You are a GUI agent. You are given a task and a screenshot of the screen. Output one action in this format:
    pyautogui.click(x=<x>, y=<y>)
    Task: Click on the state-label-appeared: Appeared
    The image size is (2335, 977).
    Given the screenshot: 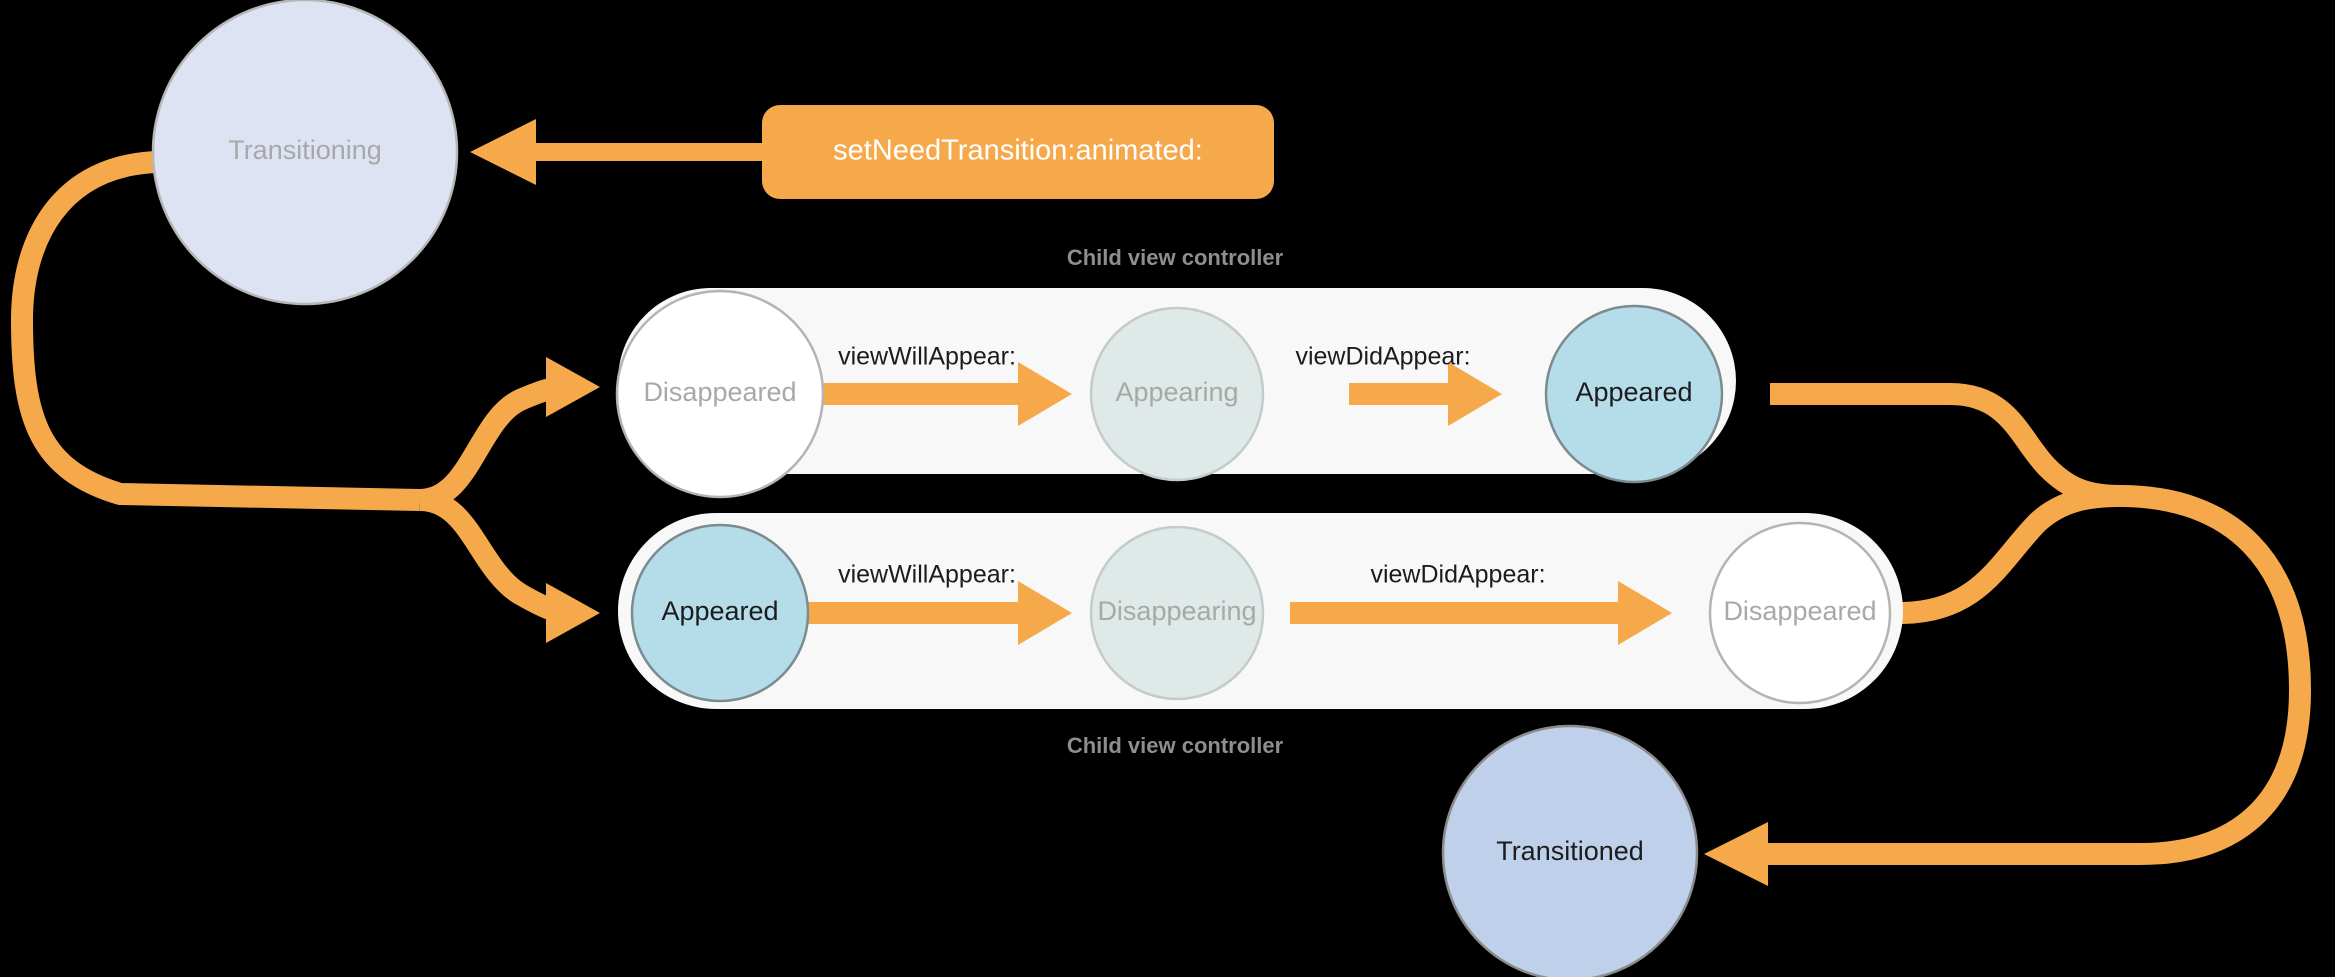 What is the action you would take?
    pyautogui.click(x=1633, y=392)
    